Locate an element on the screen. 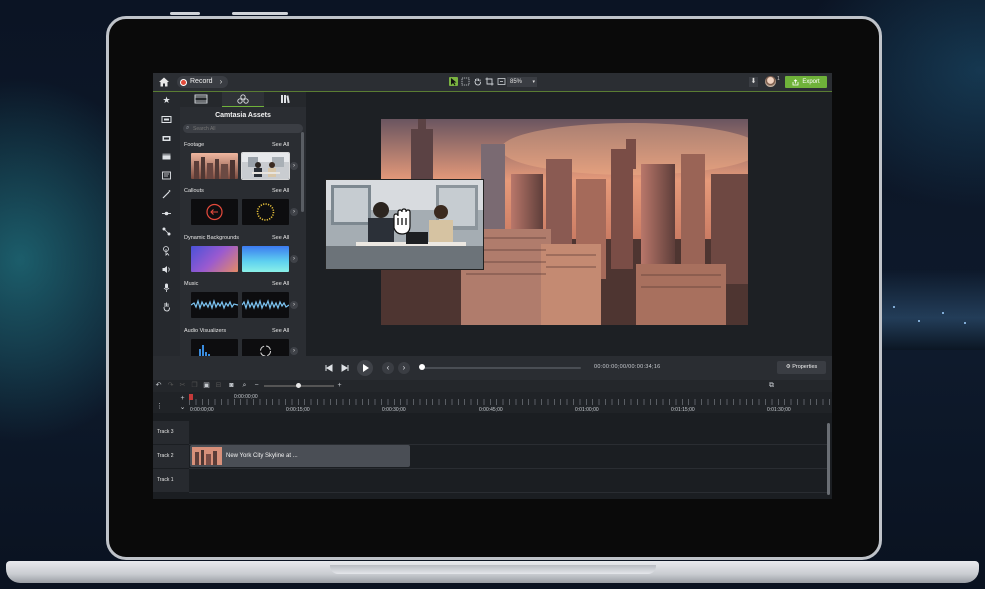 This screenshot has height=589, width=985. section-music-label: Music is located at coordinates (191, 284).